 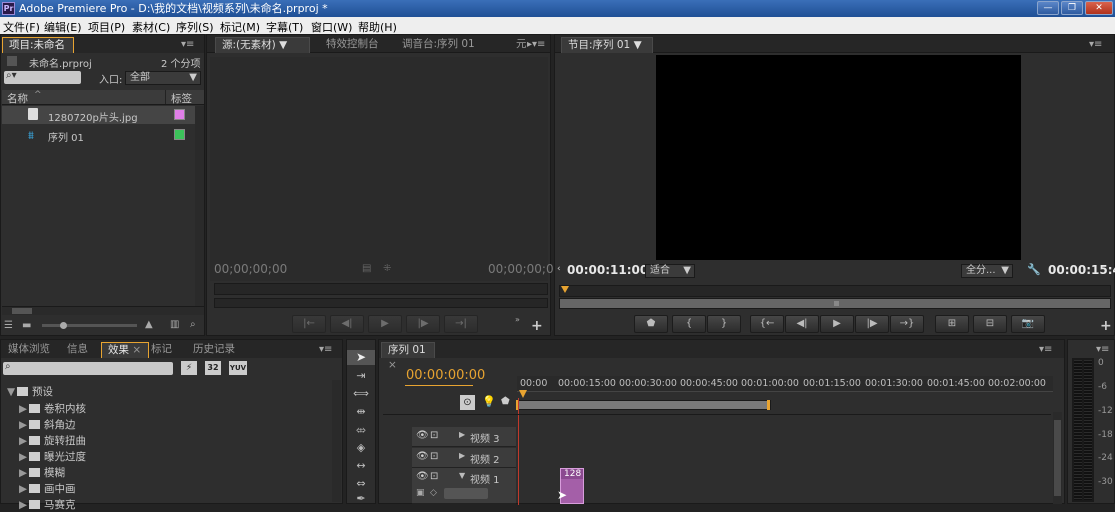 What do you see at coordinates (461, 324) in the screenshot?
I see `mark-out-button: →|` at bounding box center [461, 324].